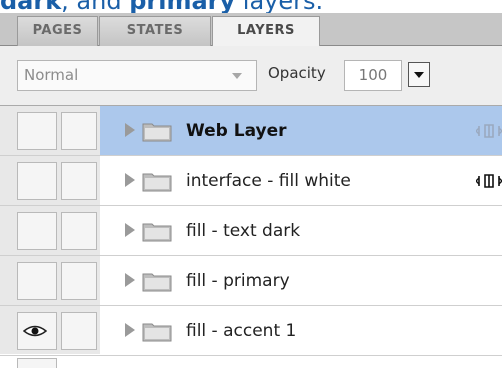 The width and height of the screenshot is (502, 368). I want to click on caption-plain-1: , and, so click(95, 6).